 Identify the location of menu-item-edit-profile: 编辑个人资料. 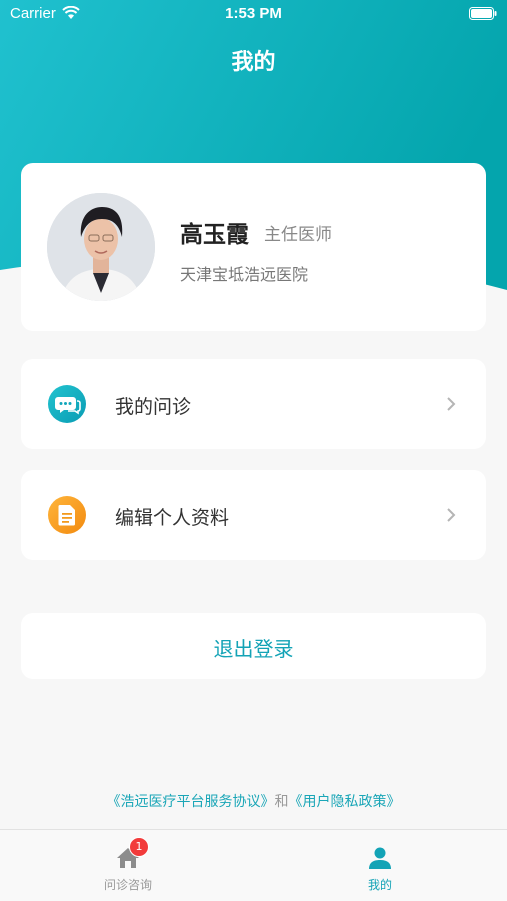
(253, 515).